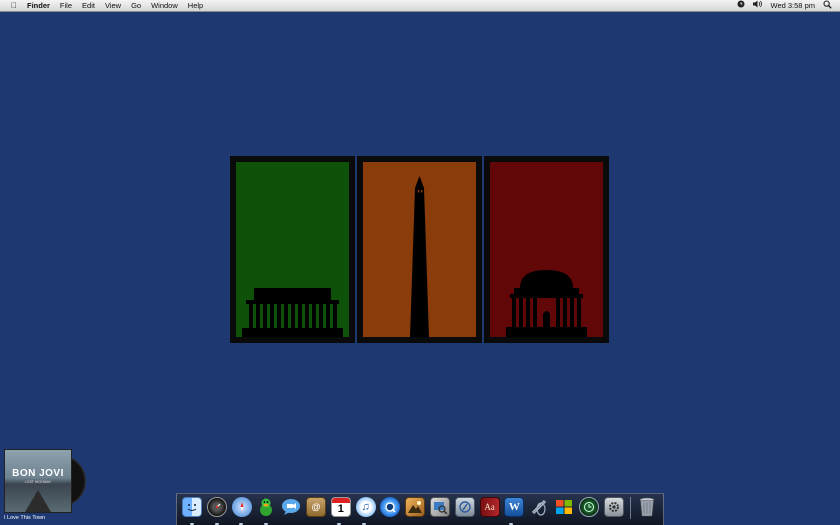 This screenshot has height=525, width=840. I want to click on menu-finder: Finder, so click(38, 5).